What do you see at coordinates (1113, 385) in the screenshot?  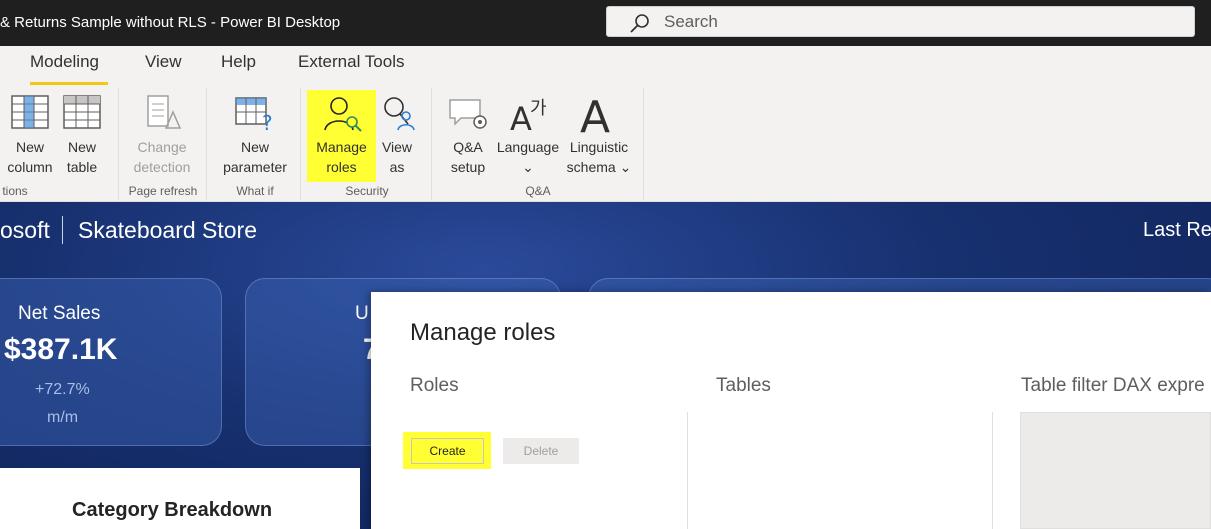 I see `dax-filter-header: Table filter DAX expre` at bounding box center [1113, 385].